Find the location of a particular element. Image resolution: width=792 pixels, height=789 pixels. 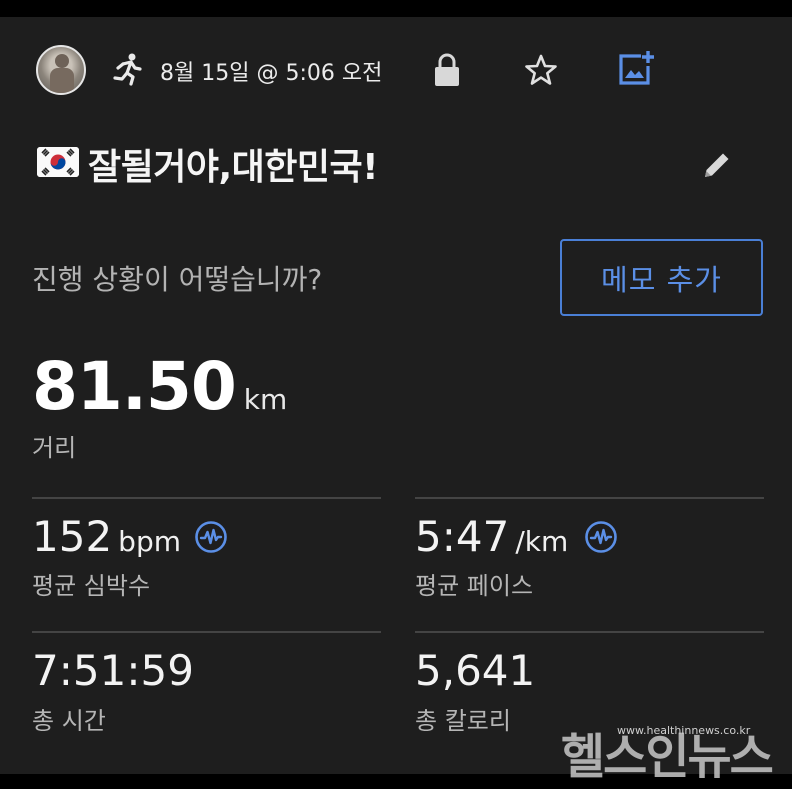

pace-label: 평균 페이스 is located at coordinates (474, 586).